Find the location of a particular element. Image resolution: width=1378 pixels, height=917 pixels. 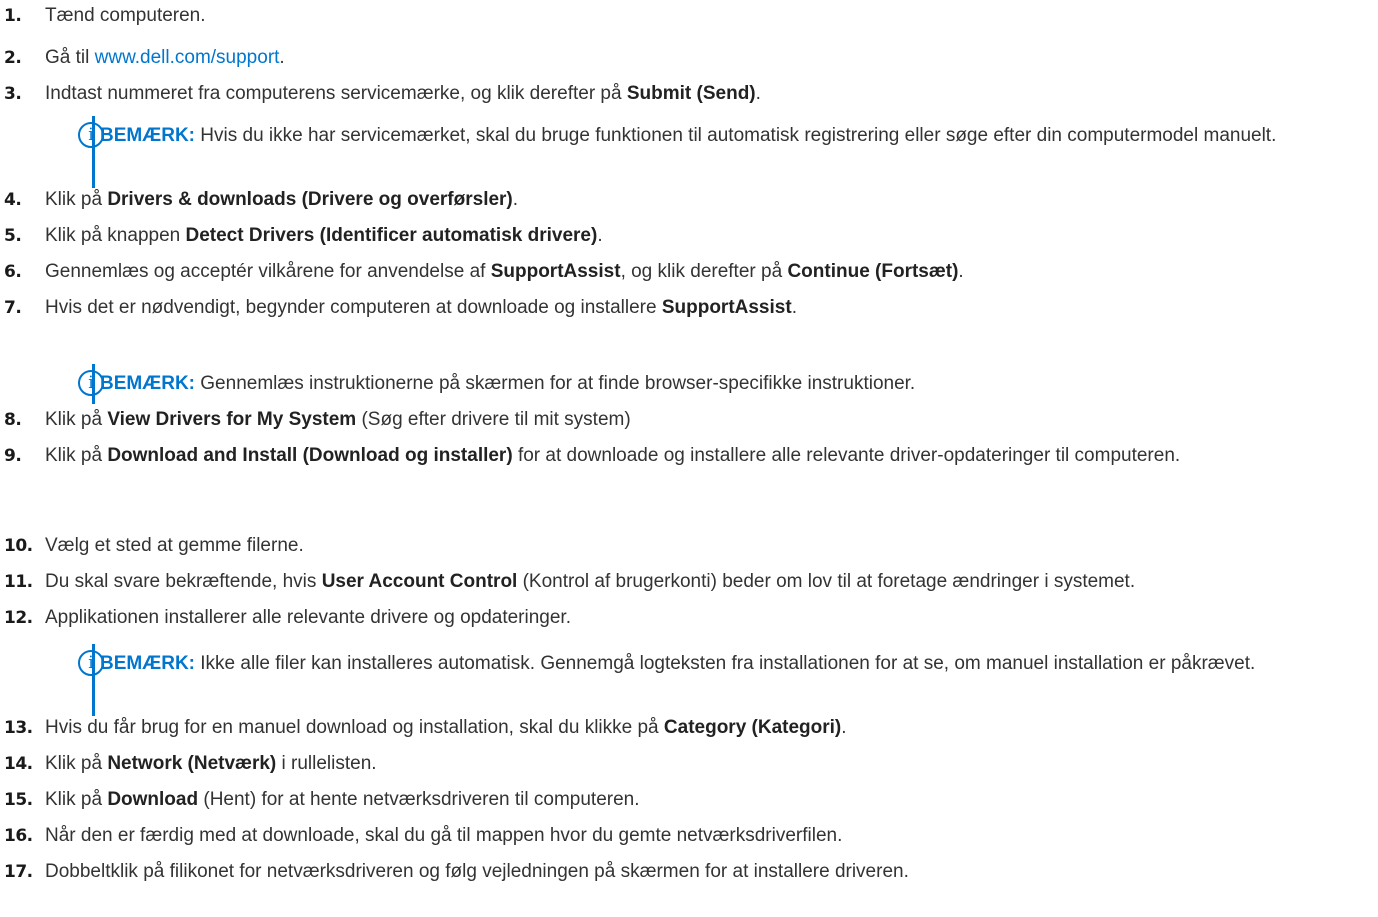

step-number: 4. is located at coordinates (13, 200).